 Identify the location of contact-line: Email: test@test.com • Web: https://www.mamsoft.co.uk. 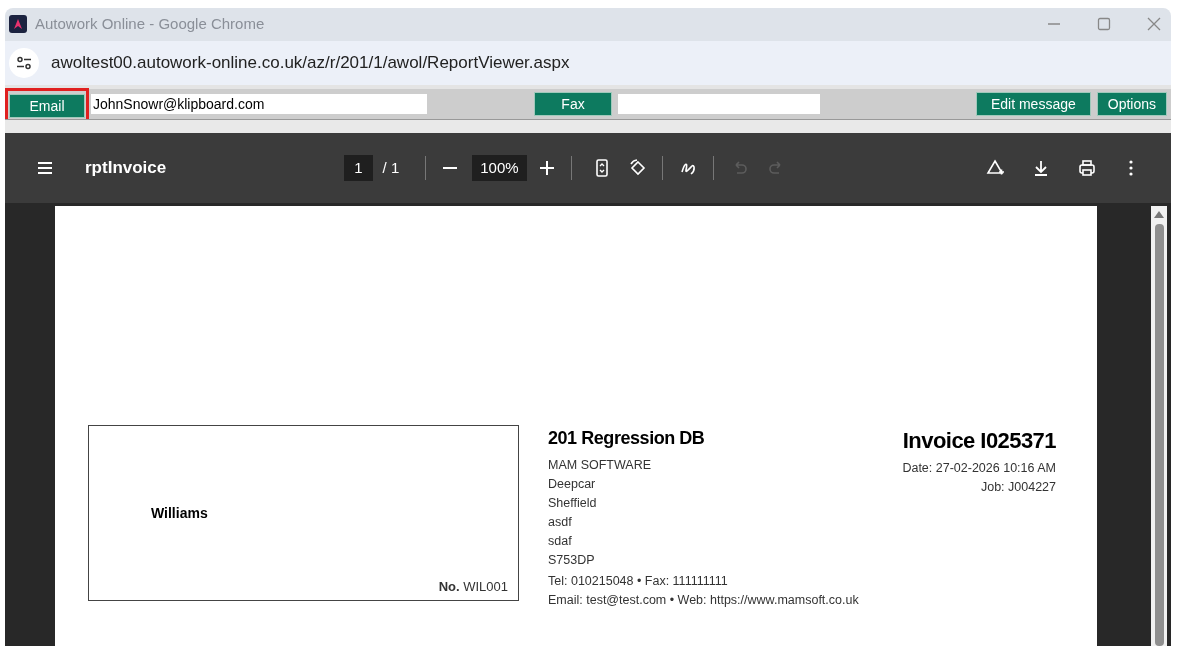
(703, 600).